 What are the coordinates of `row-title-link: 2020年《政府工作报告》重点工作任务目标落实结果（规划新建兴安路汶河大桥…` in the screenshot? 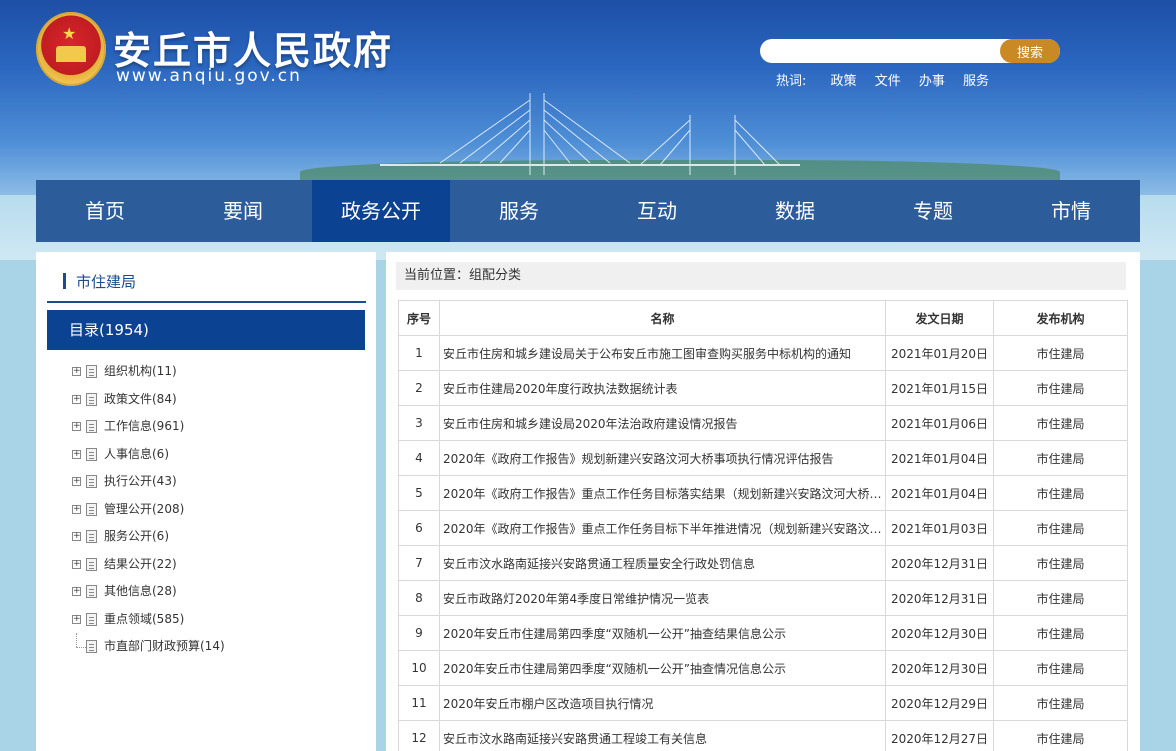 It's located at (662, 493).